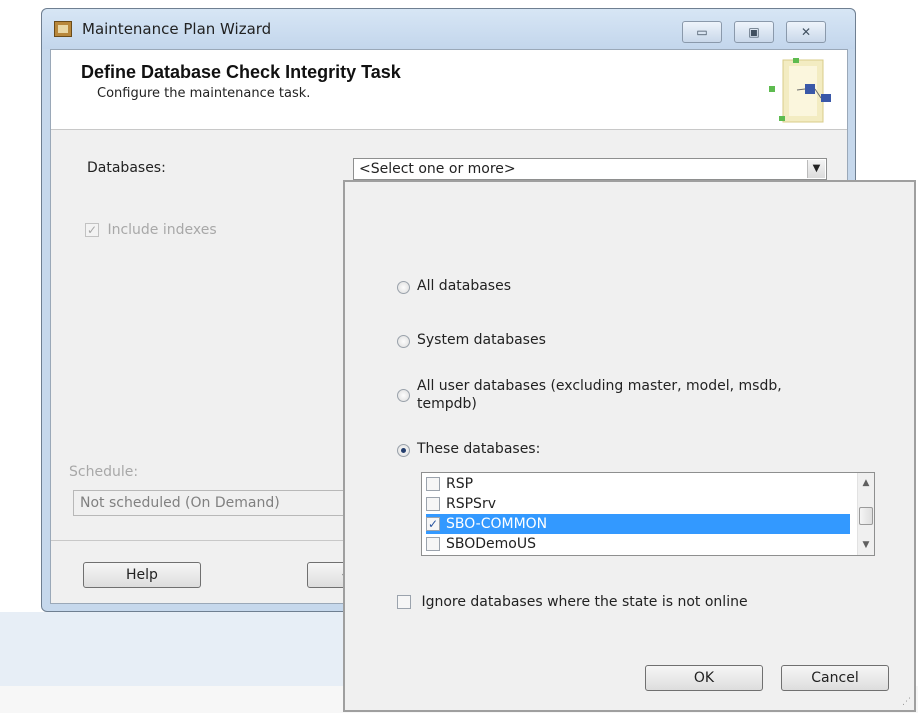 This screenshot has width=918, height=713. Describe the element at coordinates (906, 702) in the screenshot. I see `resize-grip-icon: ⋰` at that location.